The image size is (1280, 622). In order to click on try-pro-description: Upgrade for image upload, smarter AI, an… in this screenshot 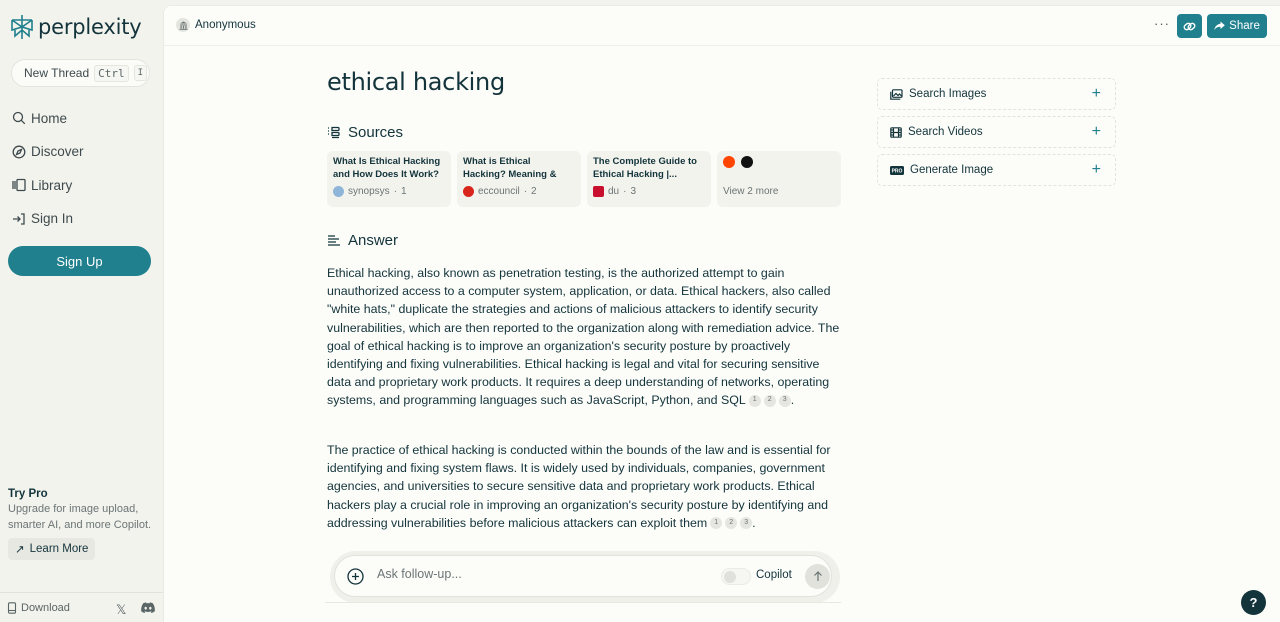, I will do `click(80, 517)`.